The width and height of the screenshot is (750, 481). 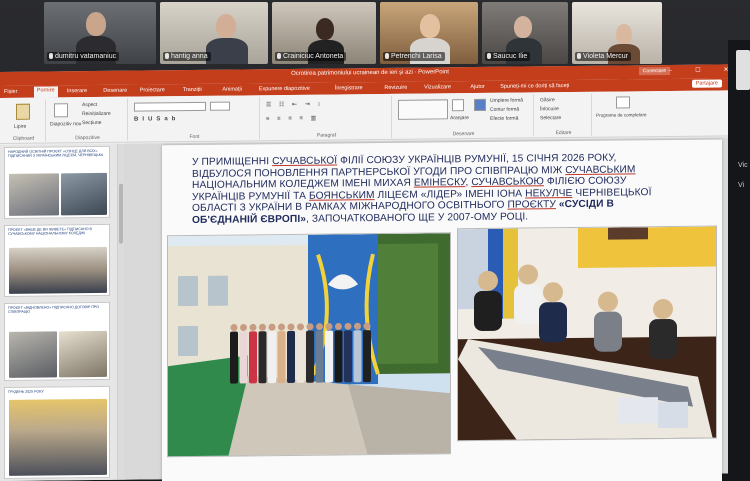 What do you see at coordinates (414, 56) in the screenshot?
I see `participant-name: Petrenchi Larisa` at bounding box center [414, 56].